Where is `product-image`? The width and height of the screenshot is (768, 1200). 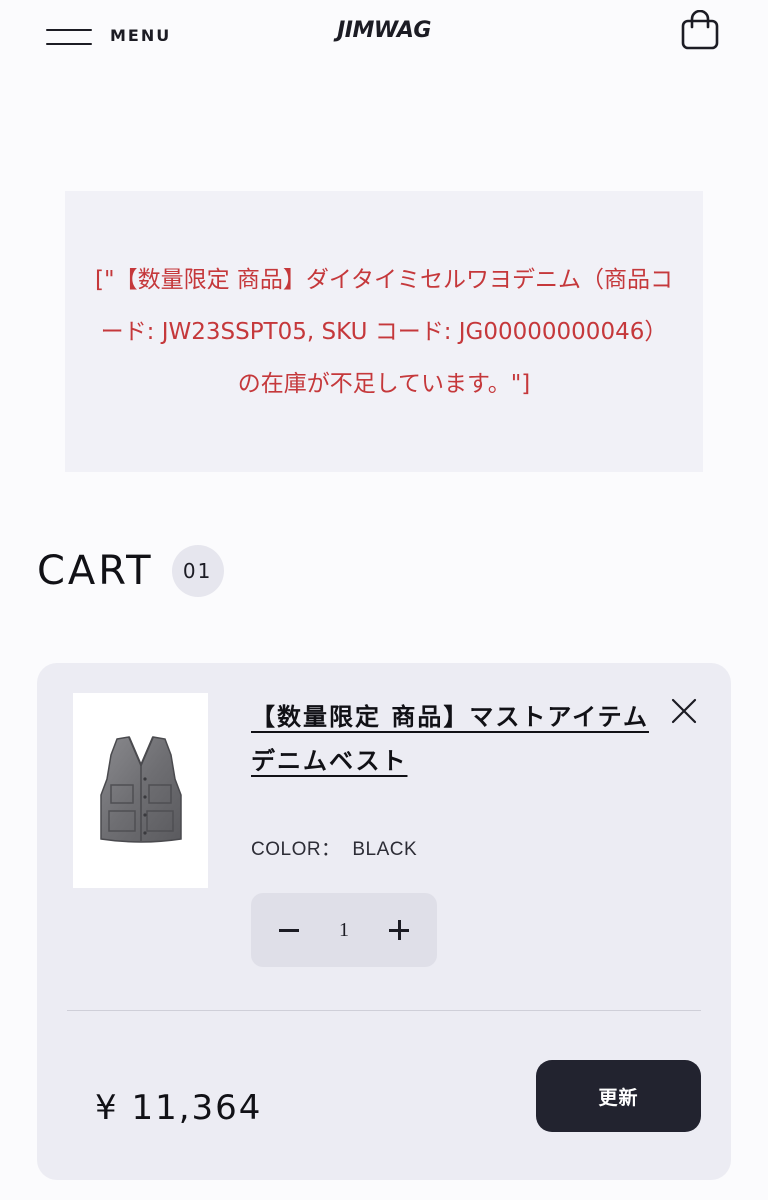
product-image is located at coordinates (140, 790).